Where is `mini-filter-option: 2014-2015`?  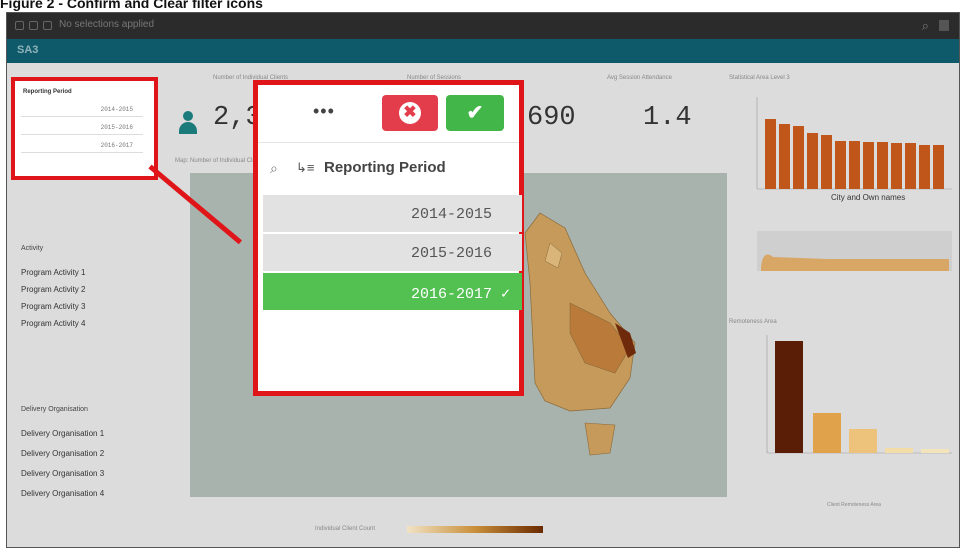
mini-filter-option: 2014-2015 is located at coordinates (82, 109).